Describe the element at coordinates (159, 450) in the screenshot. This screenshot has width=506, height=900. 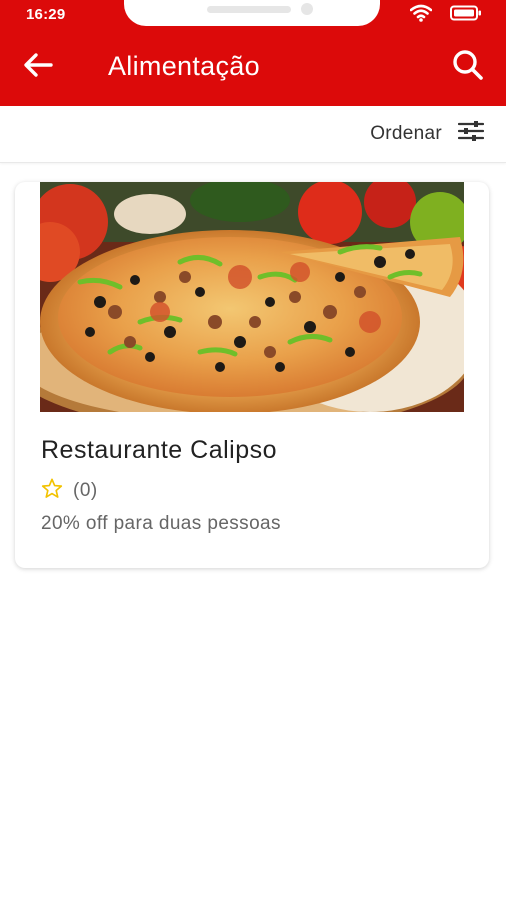
I see `restaurant-name: Restaurante Calipso` at that location.